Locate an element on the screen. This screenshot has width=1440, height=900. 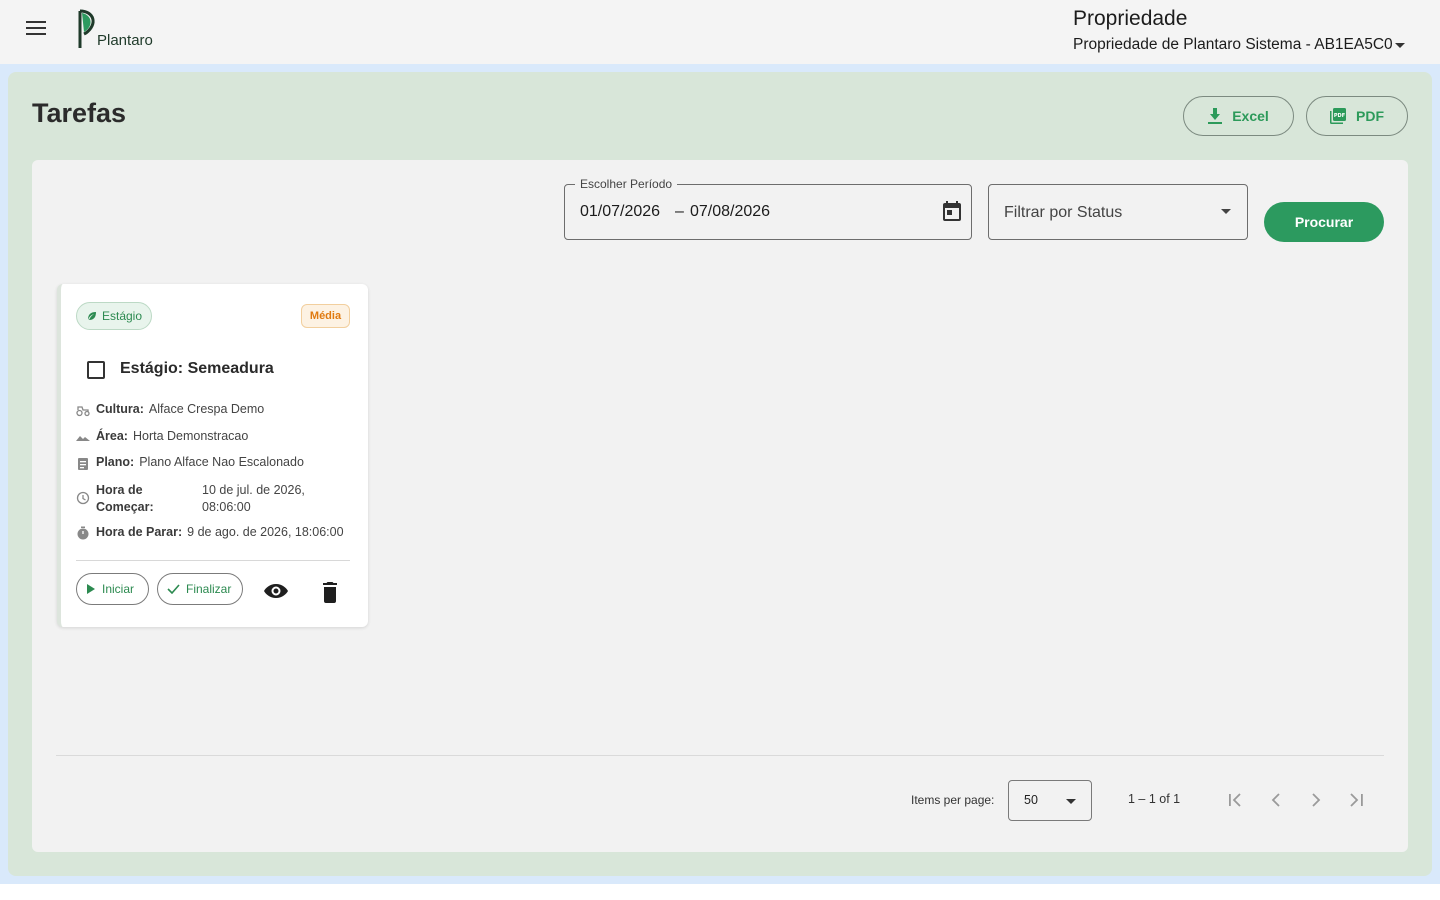
items-per-page-select is located at coordinates (1050, 800).